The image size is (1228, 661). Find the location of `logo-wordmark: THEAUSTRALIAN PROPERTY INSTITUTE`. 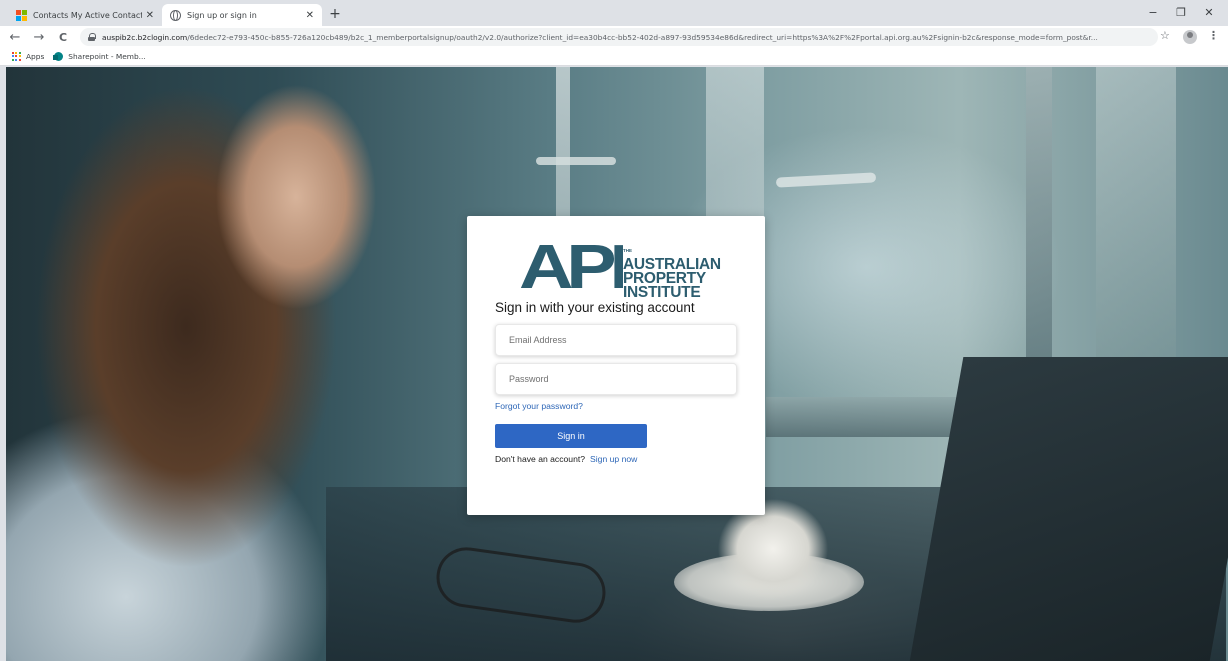

logo-wordmark: THEAUSTRALIAN PROPERTY INSTITUTE is located at coordinates (672, 272).